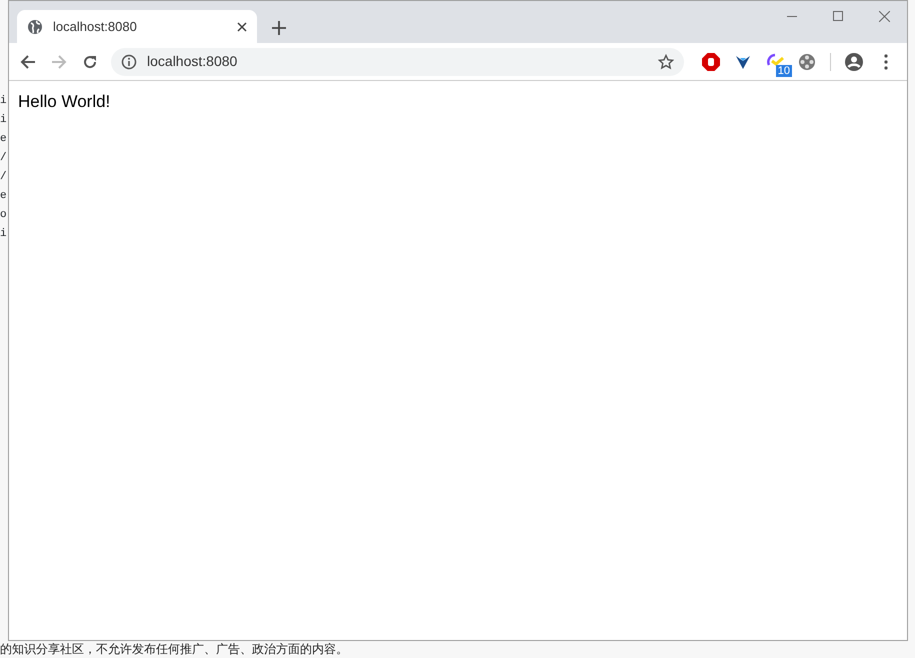 The image size is (915, 658). Describe the element at coordinates (775, 61) in the screenshot. I see `calendar-extension-button: 10` at that location.